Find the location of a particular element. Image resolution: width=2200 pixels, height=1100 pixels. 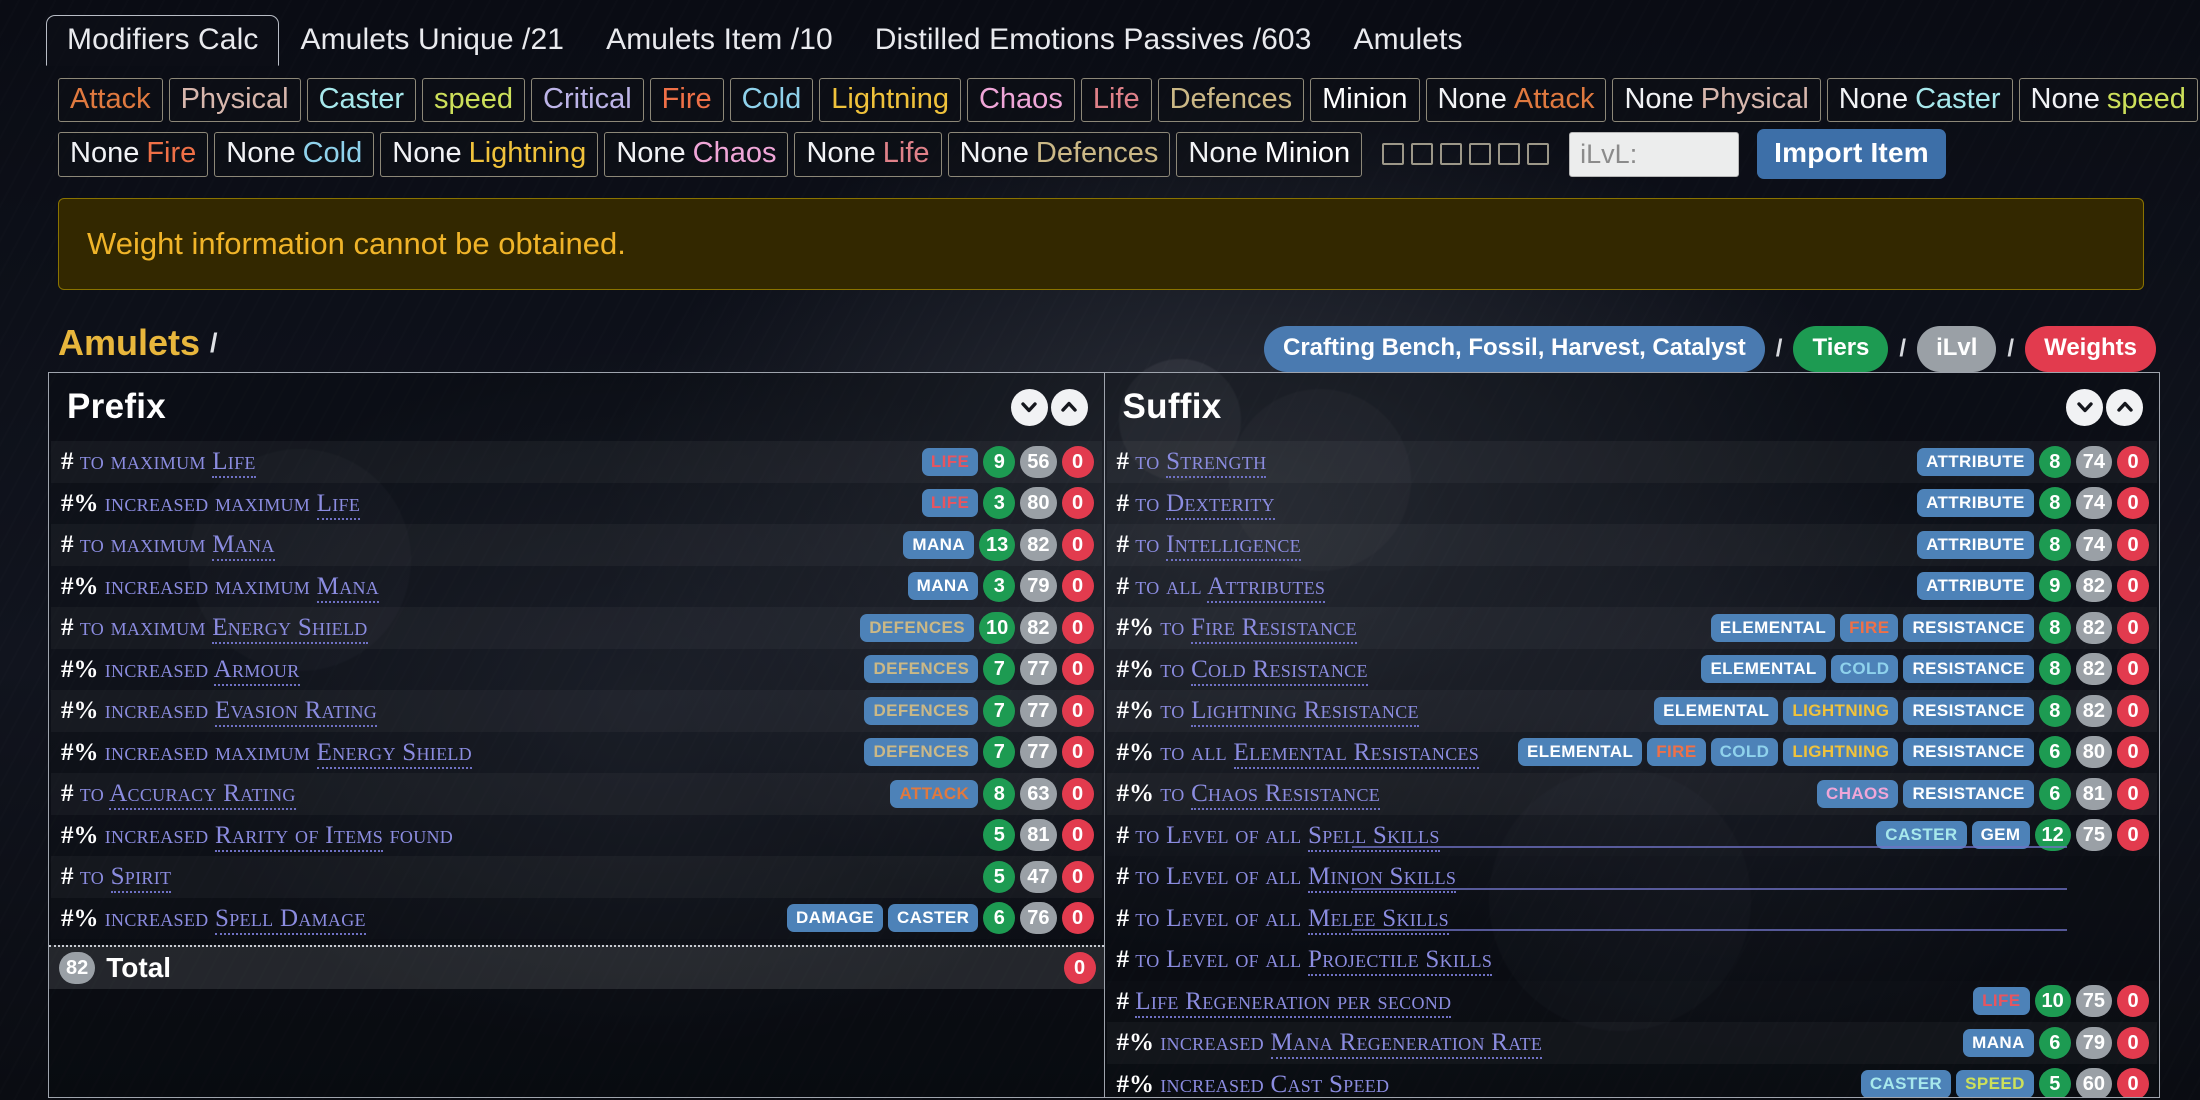

ilvl-badge: 63 is located at coordinates (1038, 793).